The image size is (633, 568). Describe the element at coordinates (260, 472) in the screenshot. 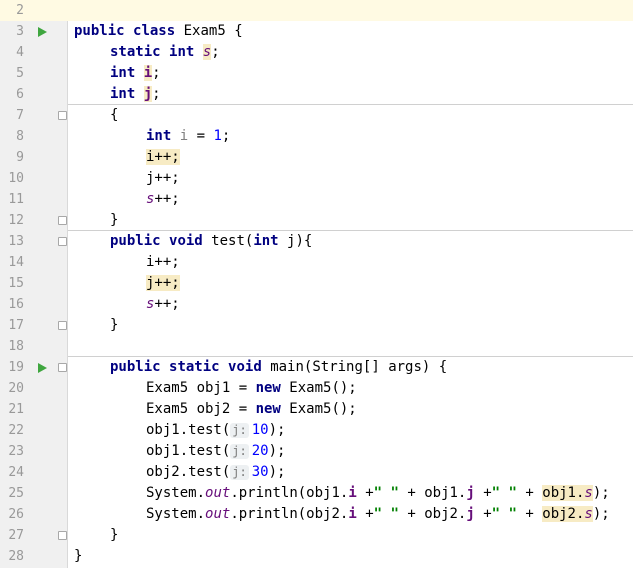

I see `number-literal: 30` at that location.